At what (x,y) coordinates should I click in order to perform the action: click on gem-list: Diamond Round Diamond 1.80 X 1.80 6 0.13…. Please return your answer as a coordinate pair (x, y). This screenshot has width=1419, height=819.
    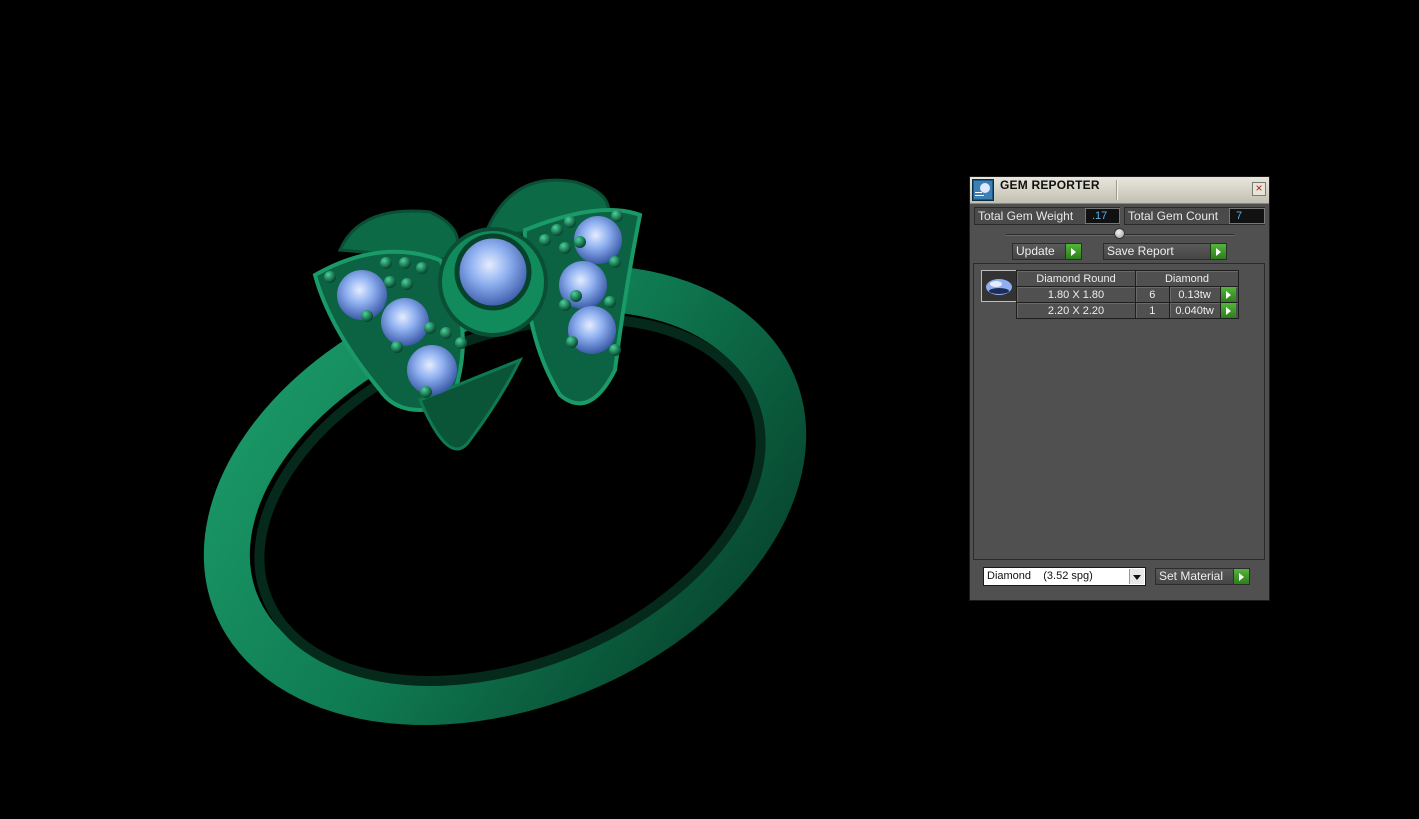
    Looking at the image, I should click on (1119, 411).